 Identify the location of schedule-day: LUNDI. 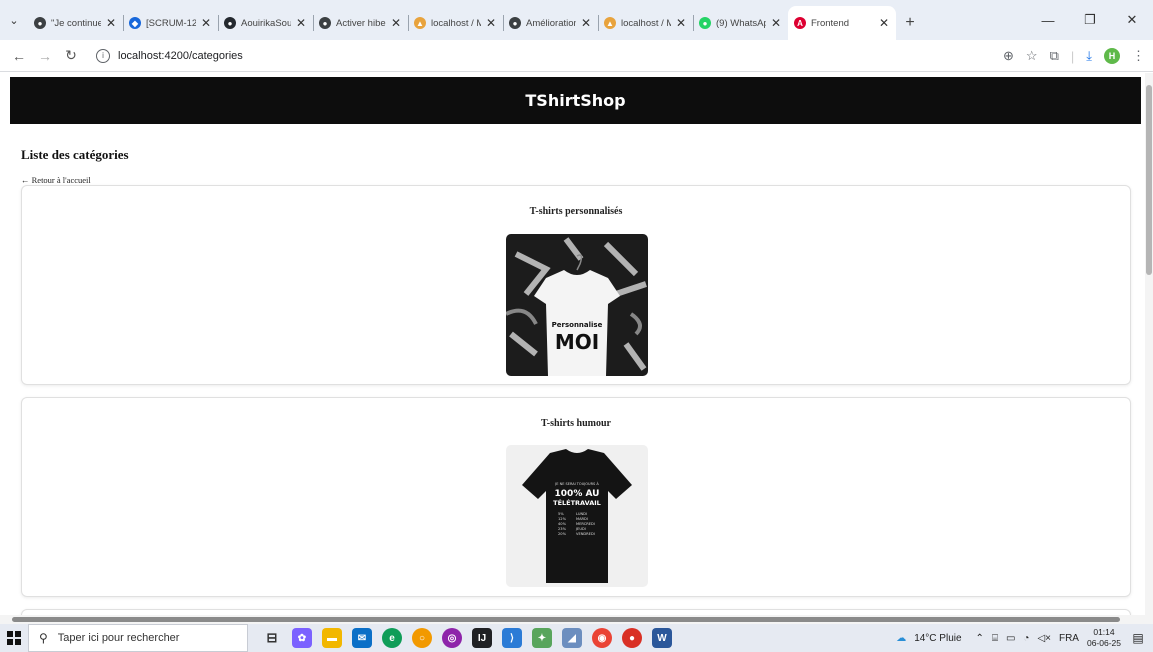
(581, 514).